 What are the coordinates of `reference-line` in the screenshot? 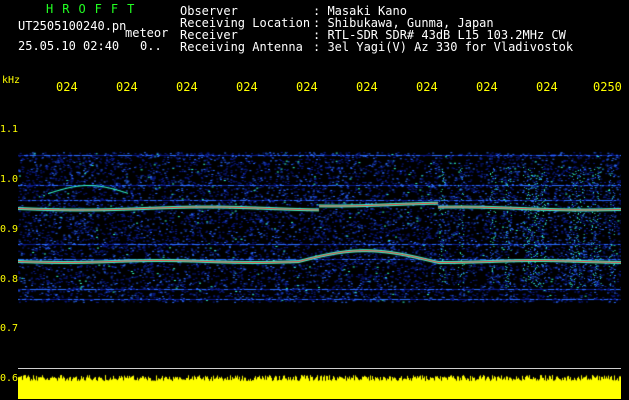 It's located at (319, 368).